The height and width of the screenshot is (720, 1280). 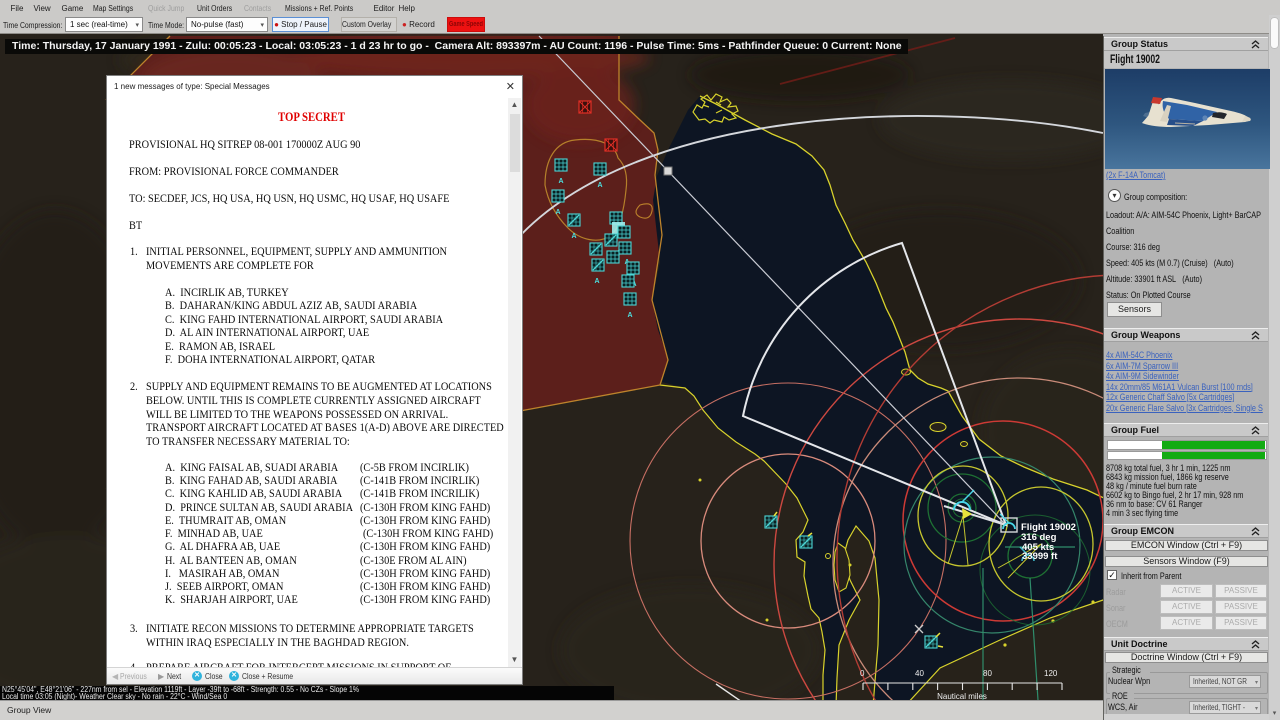 I want to click on svg-text: Nautical miles, so click(x=962, y=696).